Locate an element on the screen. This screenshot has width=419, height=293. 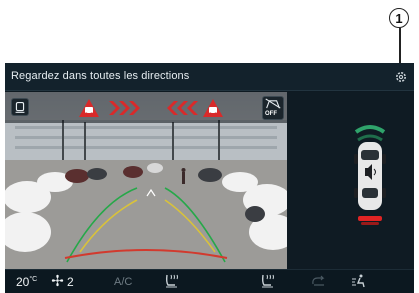
callout-number: 1 is located at coordinates (399, 18).